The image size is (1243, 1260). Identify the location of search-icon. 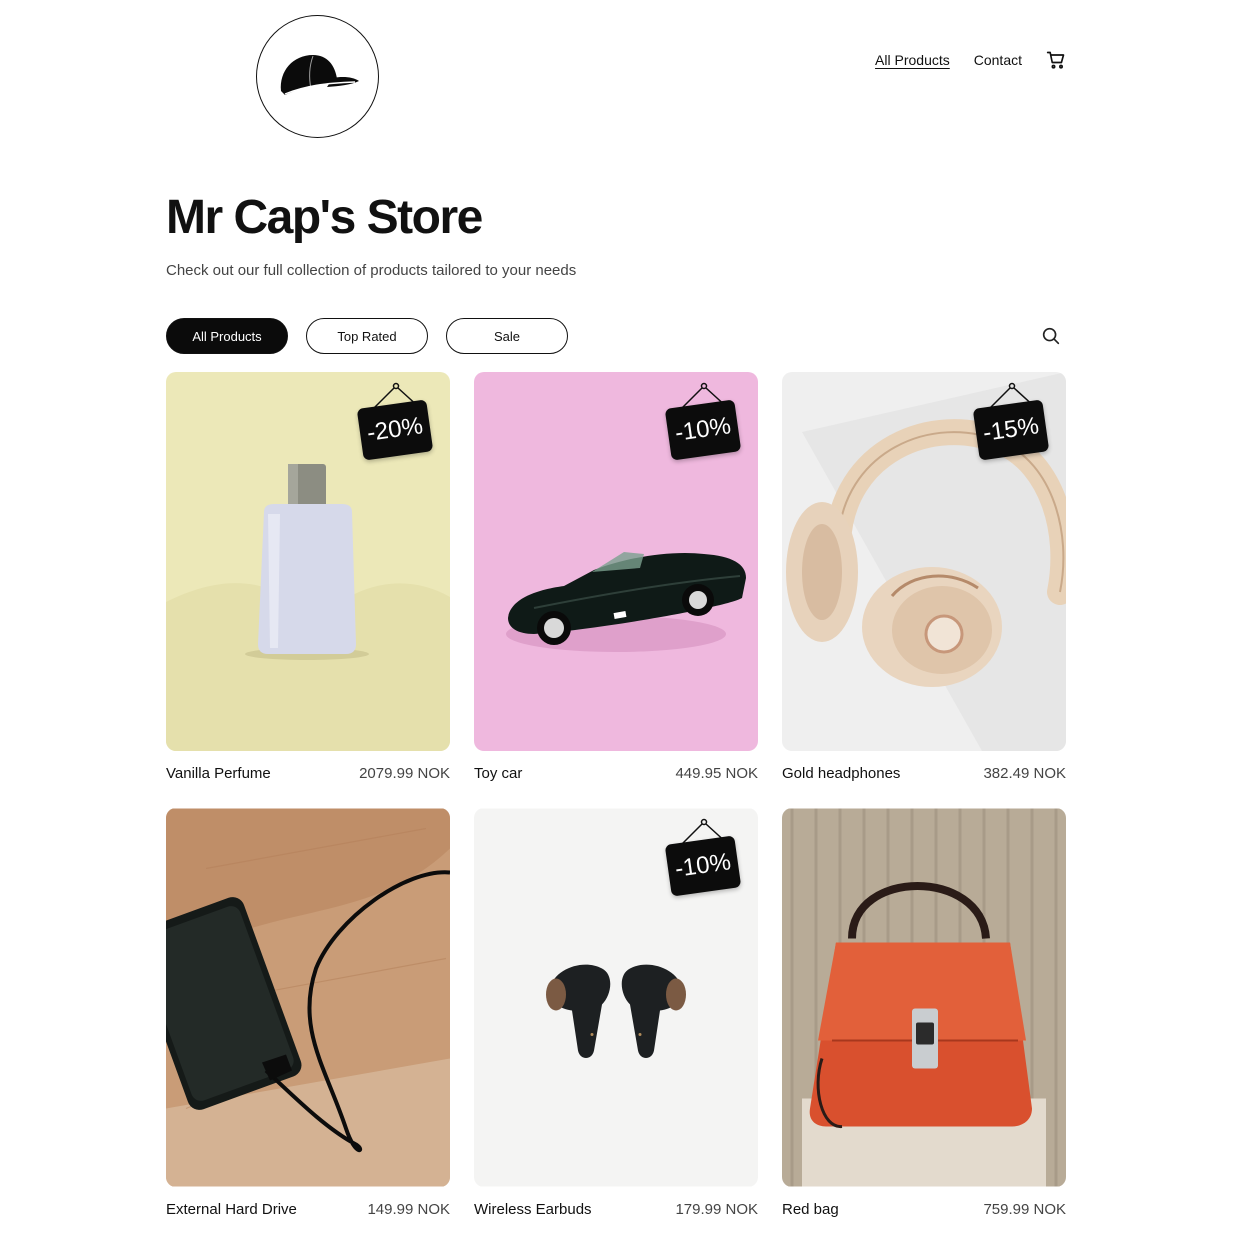
(1051, 336).